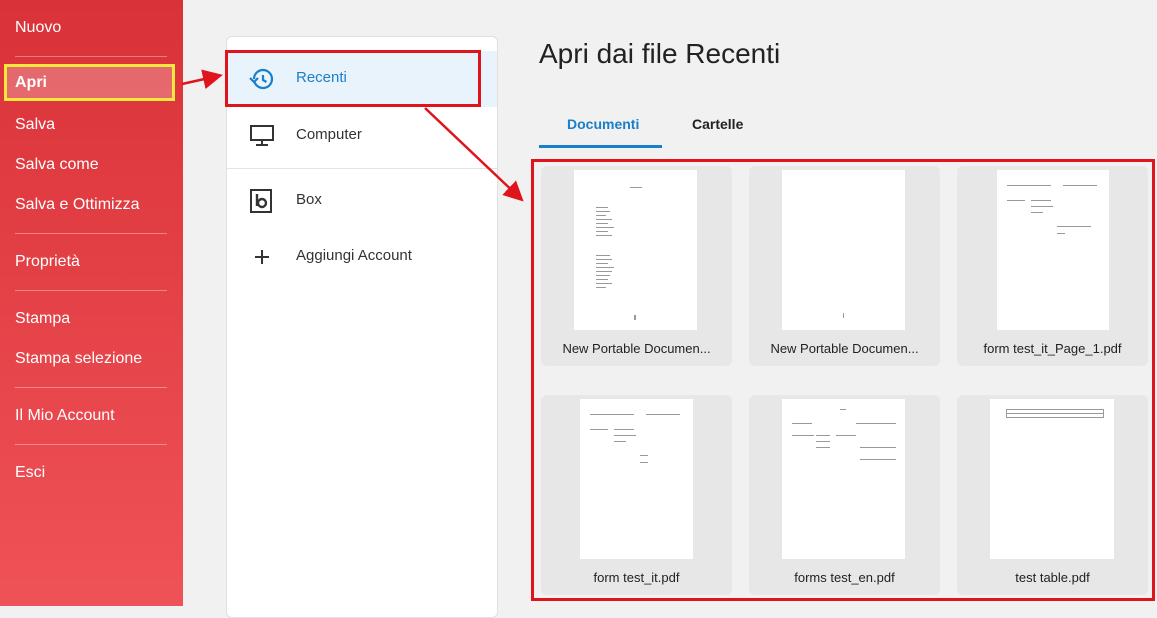 The height and width of the screenshot is (618, 1157). Describe the element at coordinates (261, 201) in the screenshot. I see `box-icon` at that location.